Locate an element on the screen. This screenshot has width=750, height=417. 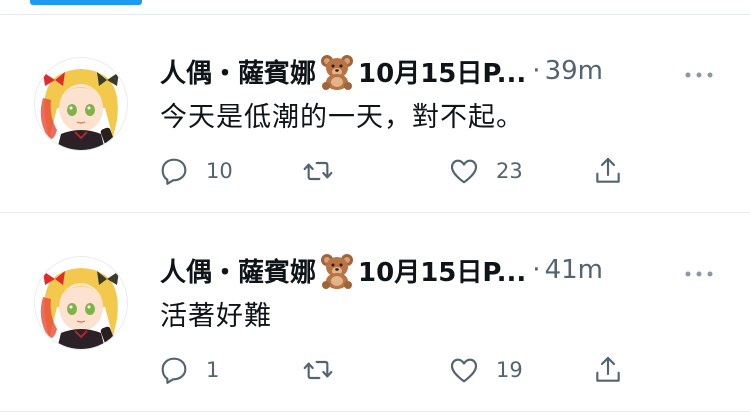
tweet-header: 人偶・薩賓娜 10月15日P... · 41m is located at coordinates (440, 270).